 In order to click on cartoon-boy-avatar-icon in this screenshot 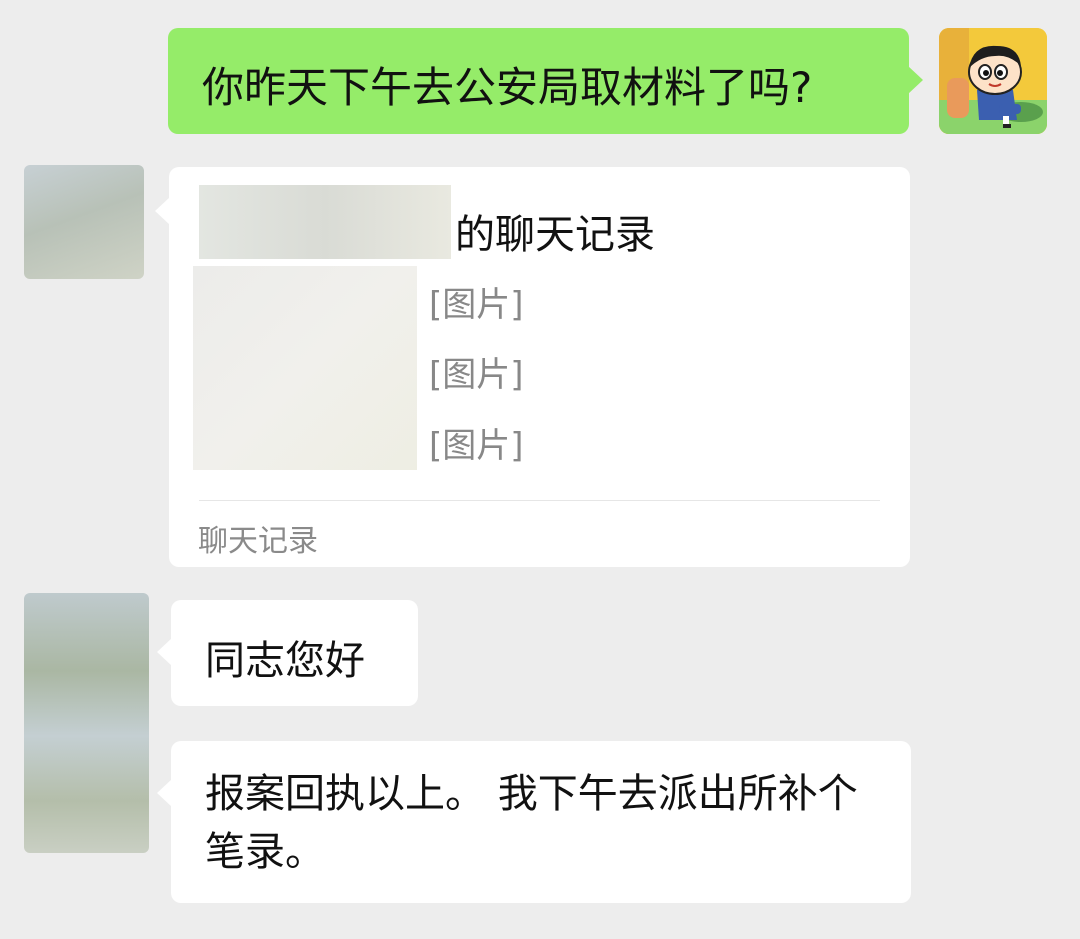, I will do `click(993, 81)`.